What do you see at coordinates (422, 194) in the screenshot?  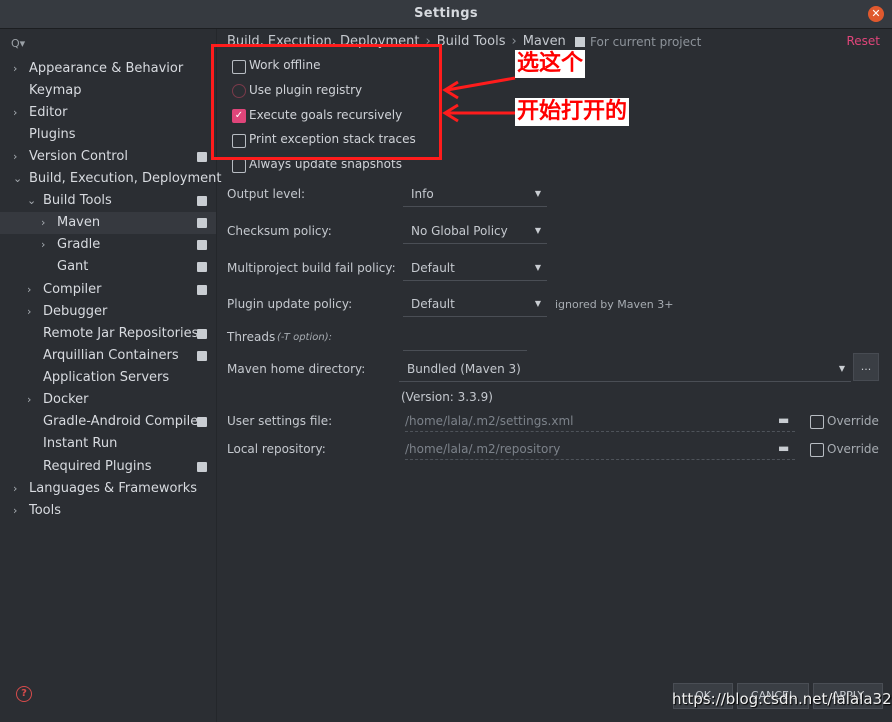 I see `output-level-value: Info` at bounding box center [422, 194].